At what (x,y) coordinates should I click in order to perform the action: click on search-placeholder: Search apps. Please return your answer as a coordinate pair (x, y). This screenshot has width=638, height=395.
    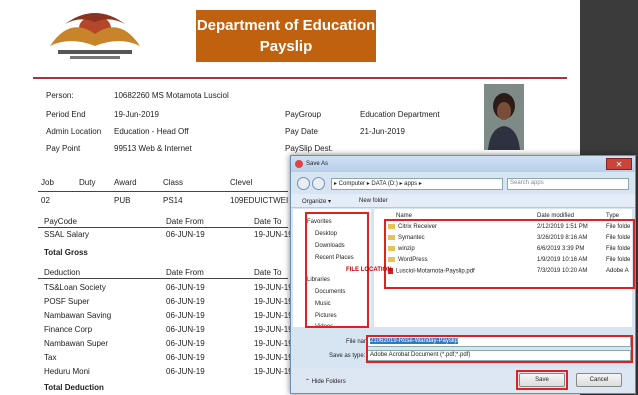
    Looking at the image, I should click on (527, 183).